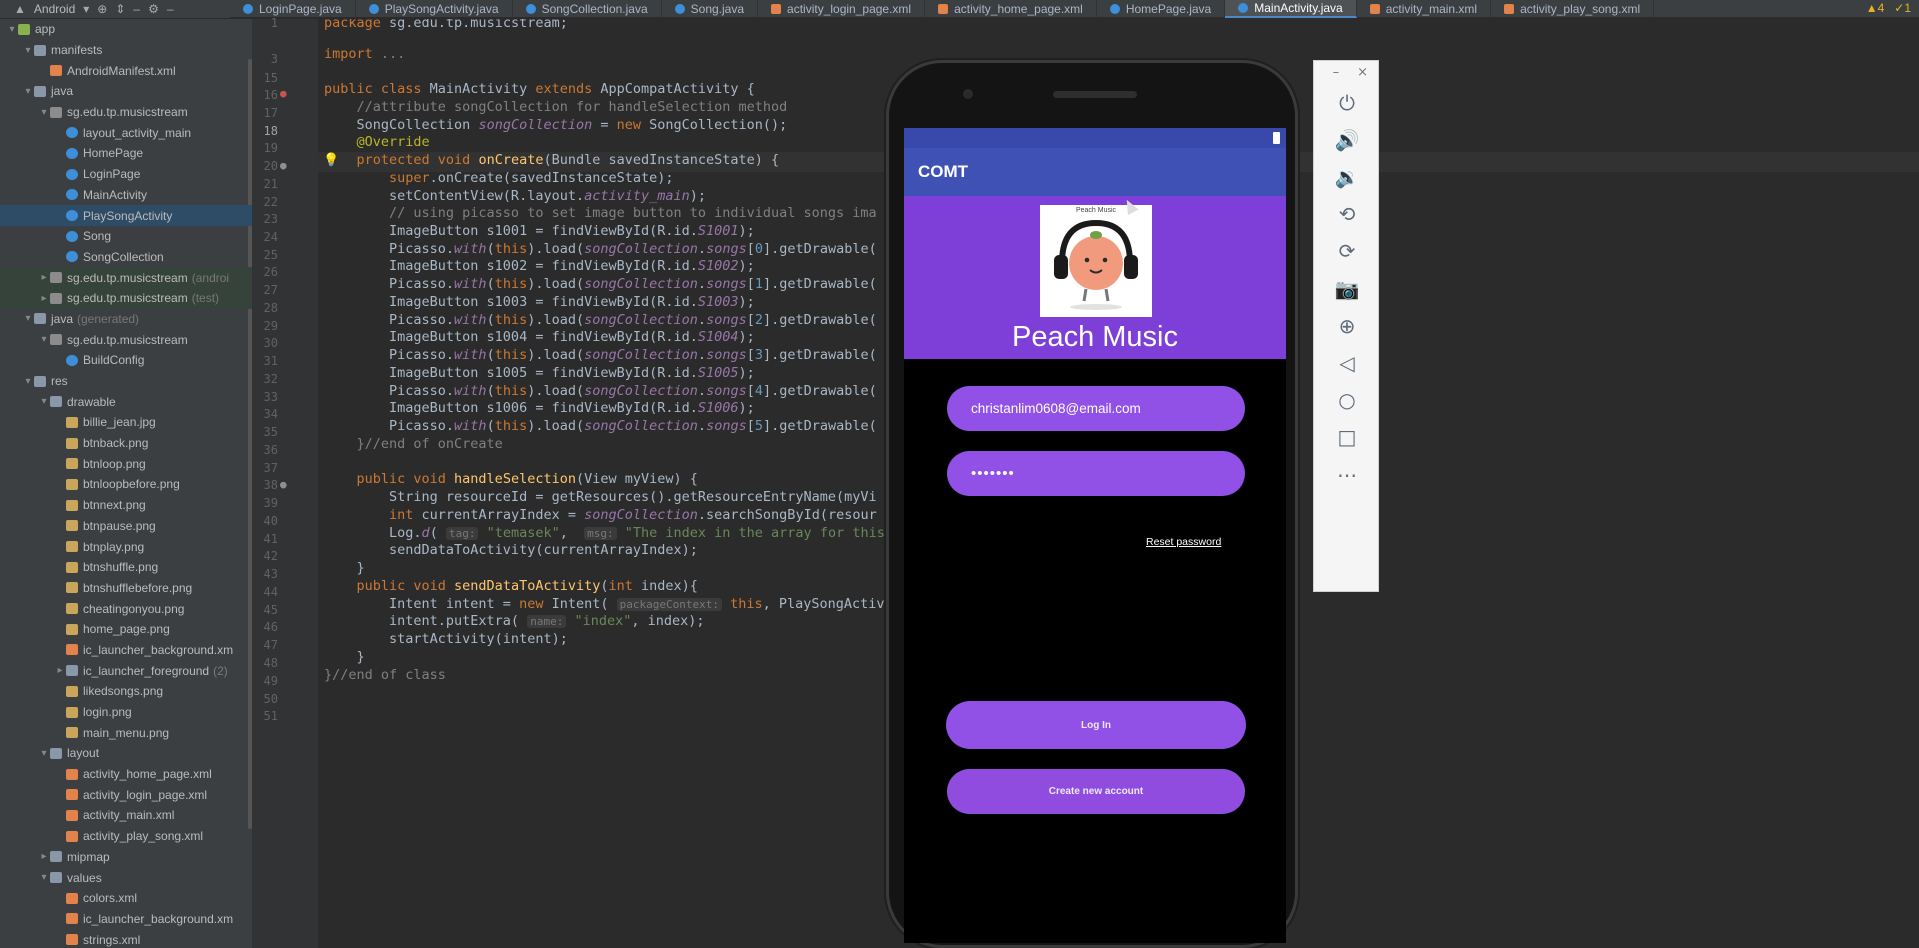 This screenshot has height=948, width=1919. Describe the element at coordinates (126, 443) in the screenshot. I see `tree-item: btnback.png` at that location.